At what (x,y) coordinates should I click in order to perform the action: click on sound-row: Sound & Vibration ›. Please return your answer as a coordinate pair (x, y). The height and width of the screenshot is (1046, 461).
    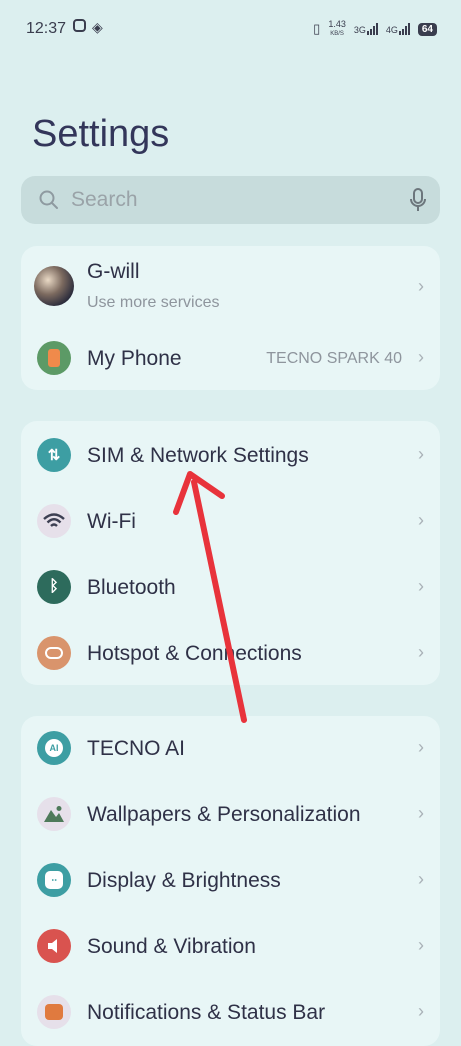
    Looking at the image, I should click on (230, 946).